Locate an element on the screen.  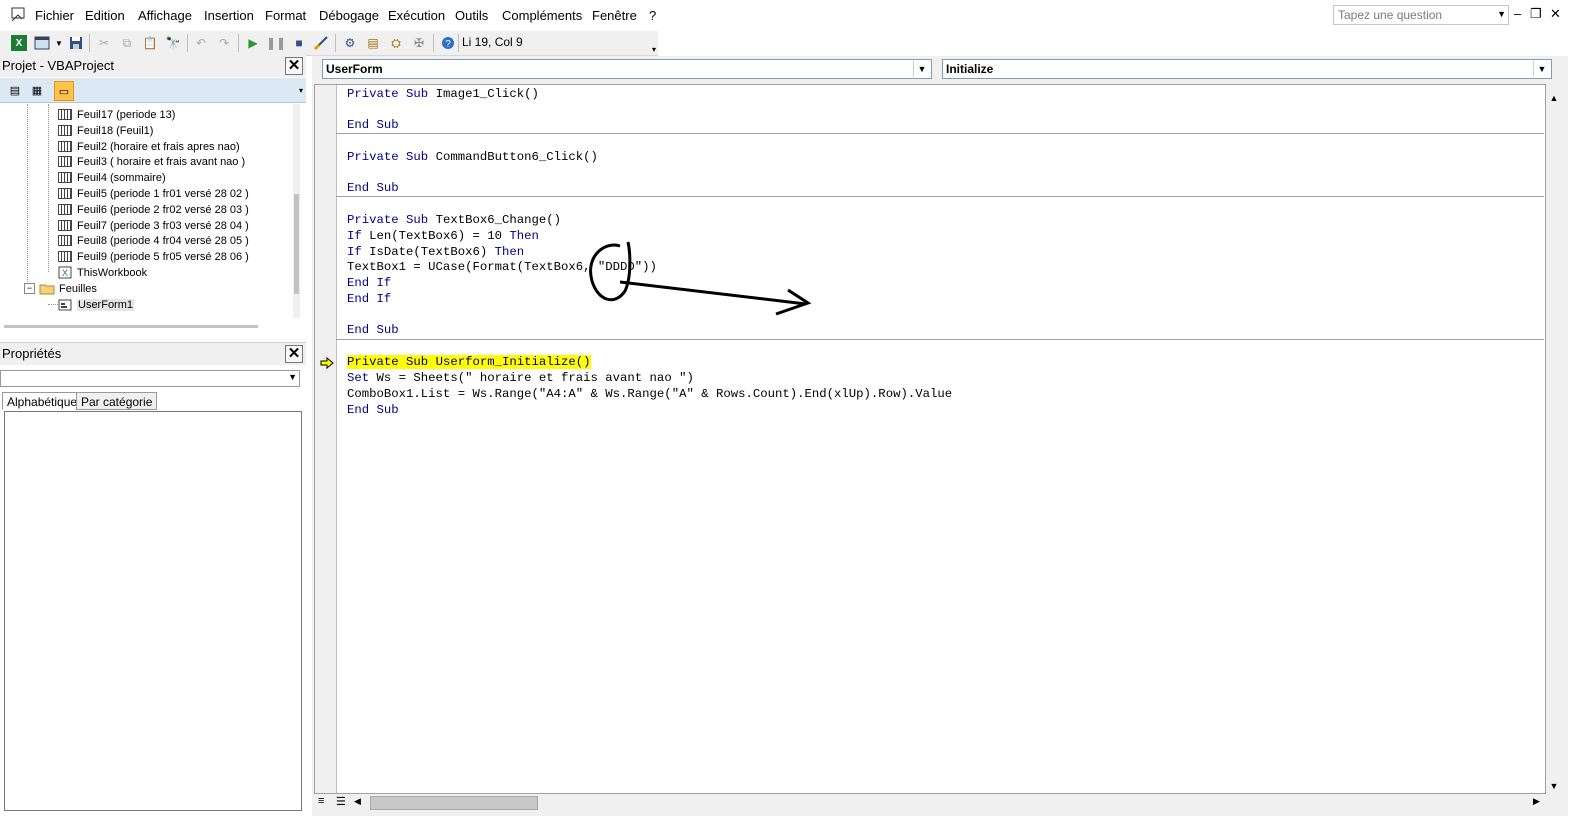
properties-pane-title: Propriétés is located at coordinates (32, 353).